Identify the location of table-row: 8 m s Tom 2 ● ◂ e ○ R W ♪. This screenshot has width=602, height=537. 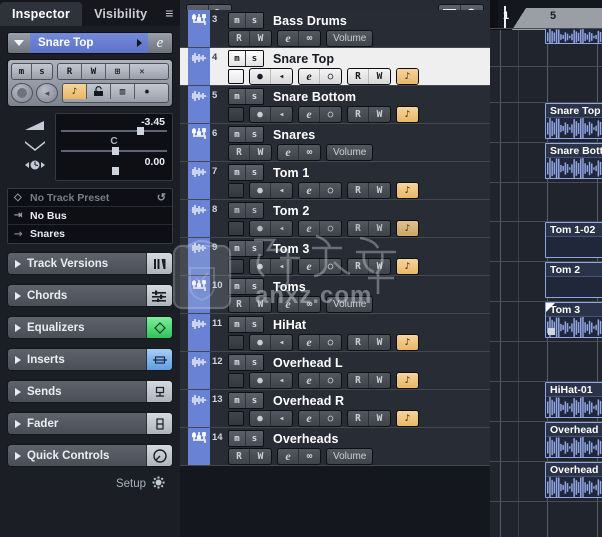
(335, 219).